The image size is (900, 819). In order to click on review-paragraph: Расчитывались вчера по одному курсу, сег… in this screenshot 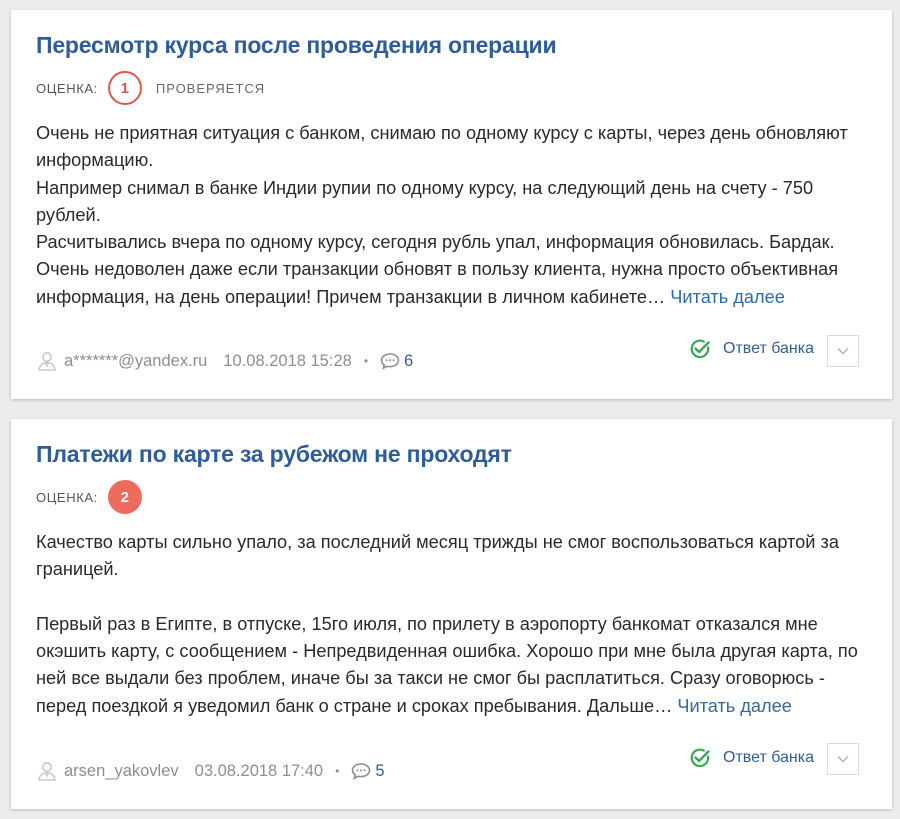, I will do `click(453, 270)`.